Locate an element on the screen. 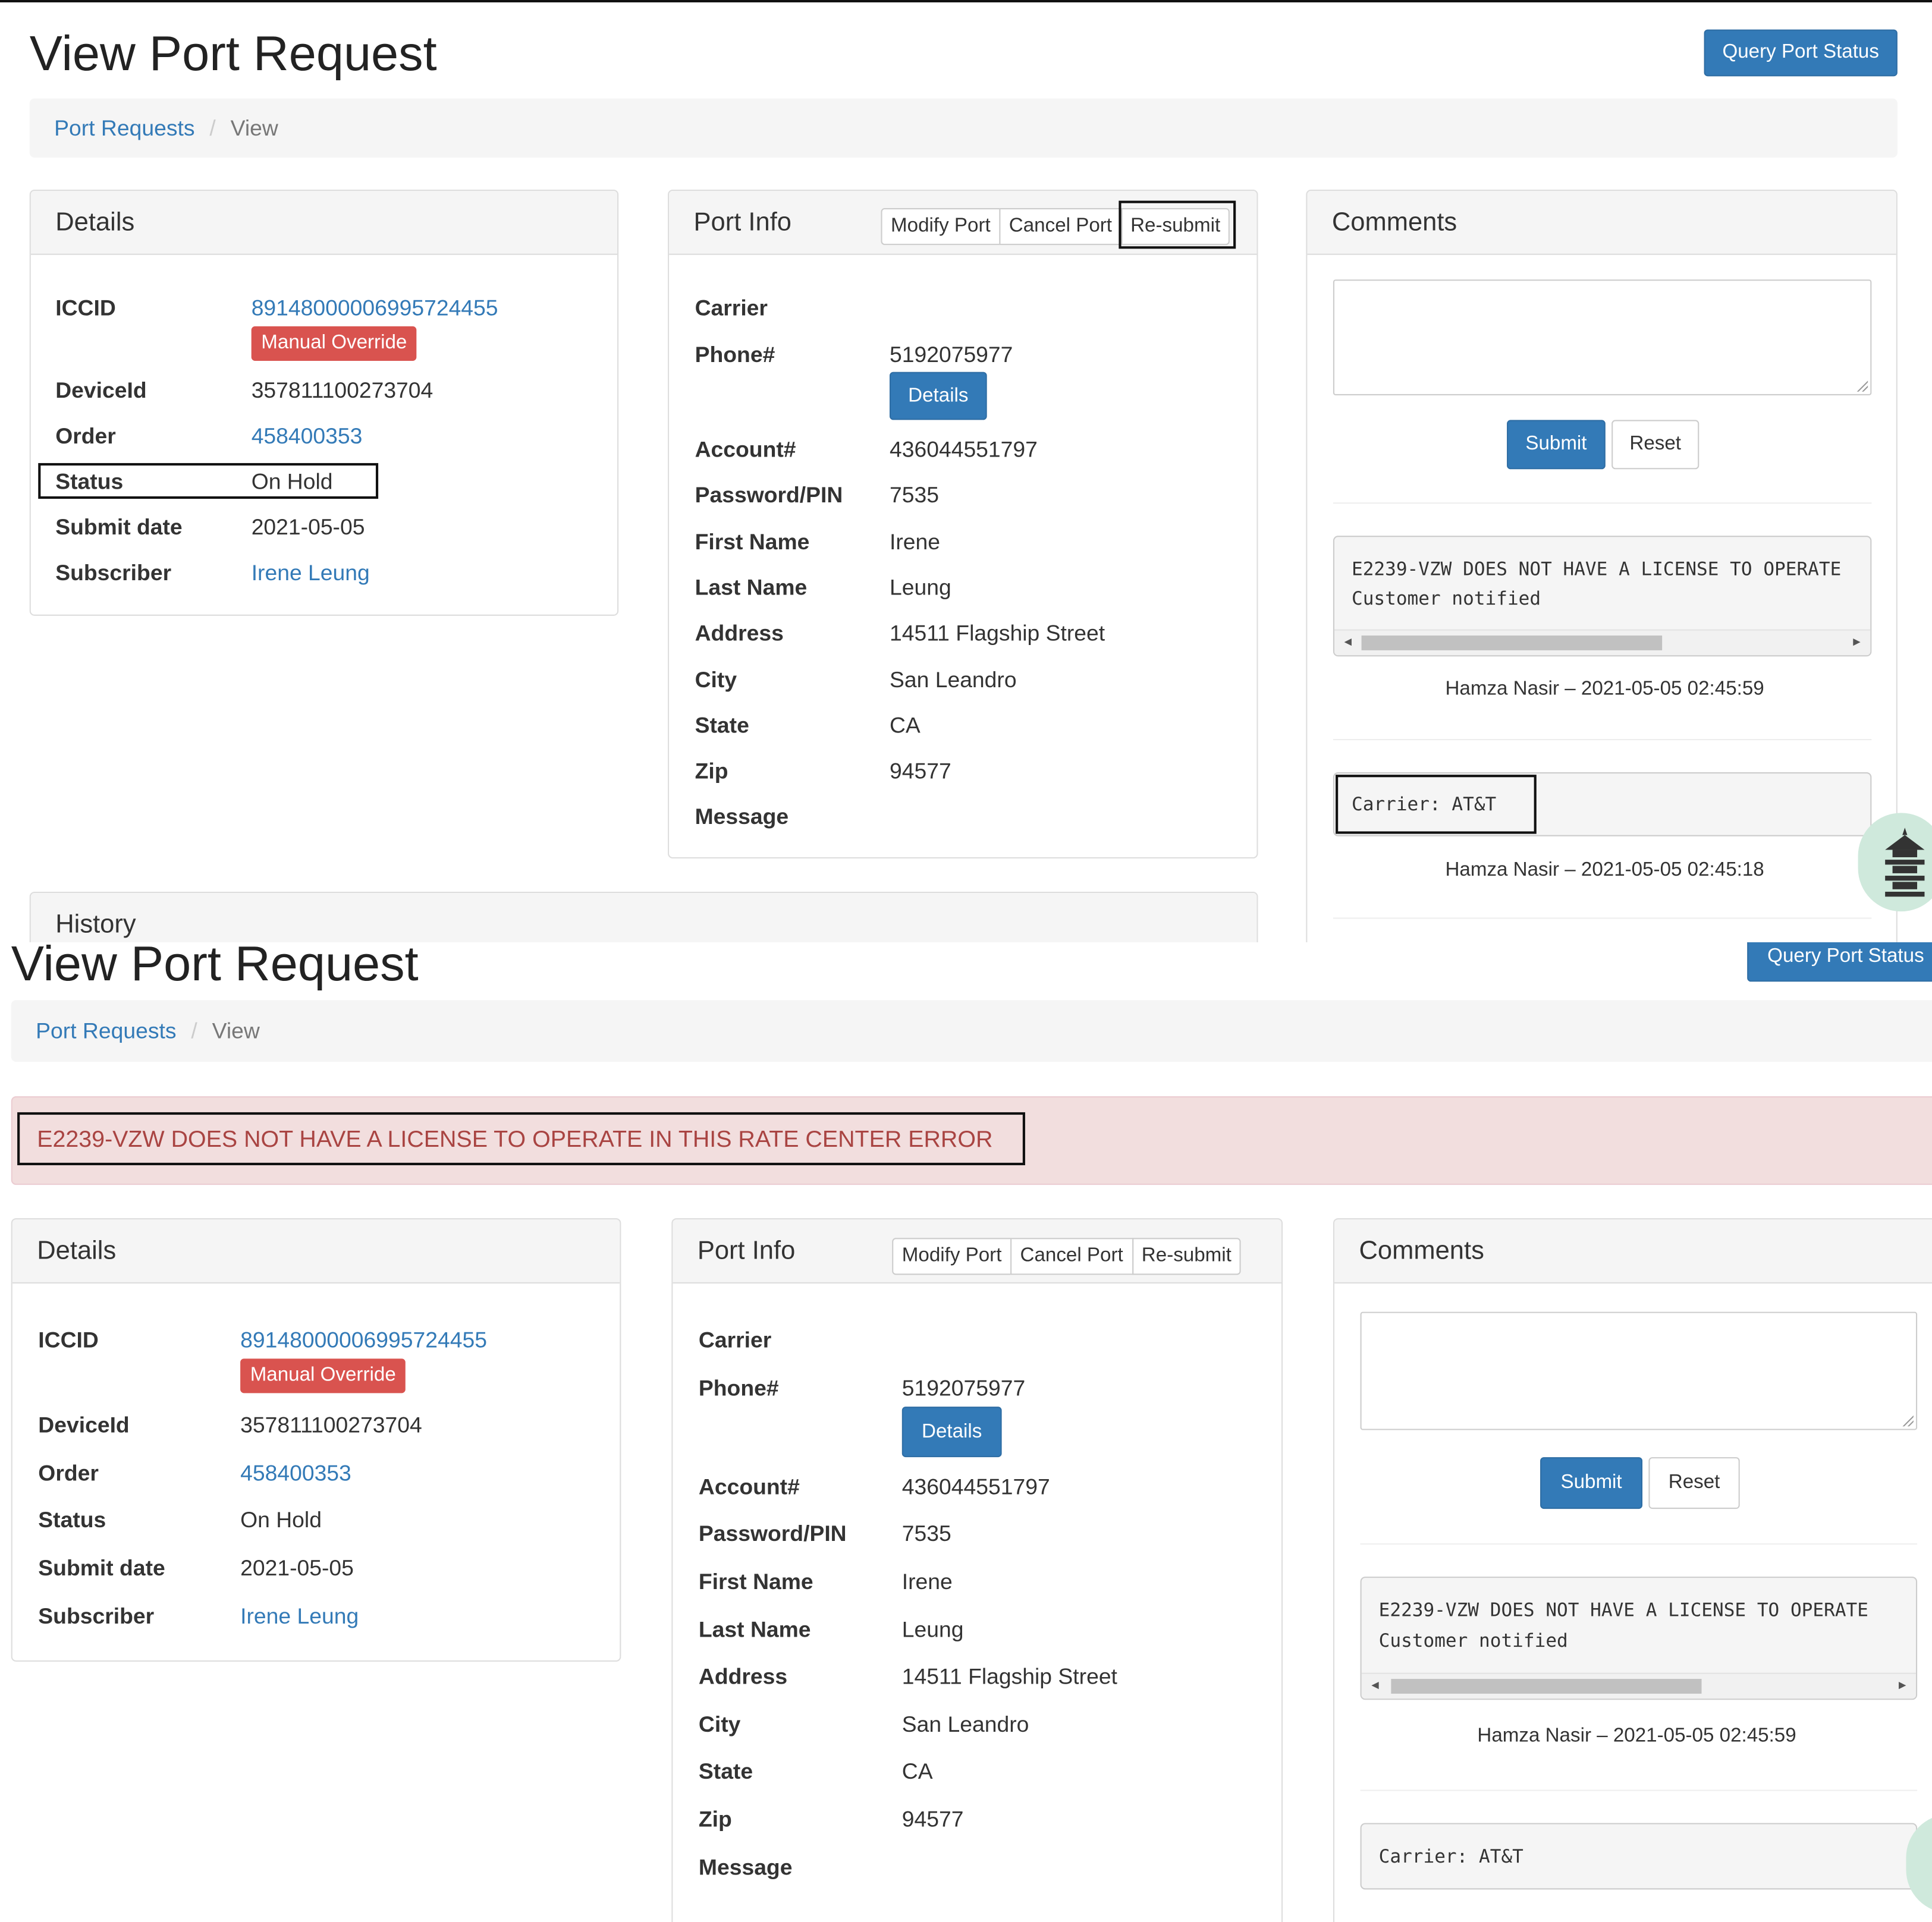 Image resolution: width=1932 pixels, height=1922 pixels. iccid-label: ICCID is located at coordinates (85, 307).